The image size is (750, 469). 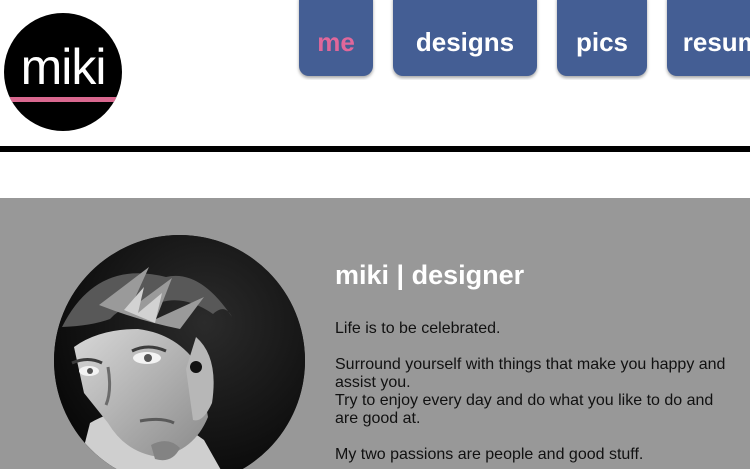 I want to click on nav-tab-resume: resume, so click(x=708, y=38).